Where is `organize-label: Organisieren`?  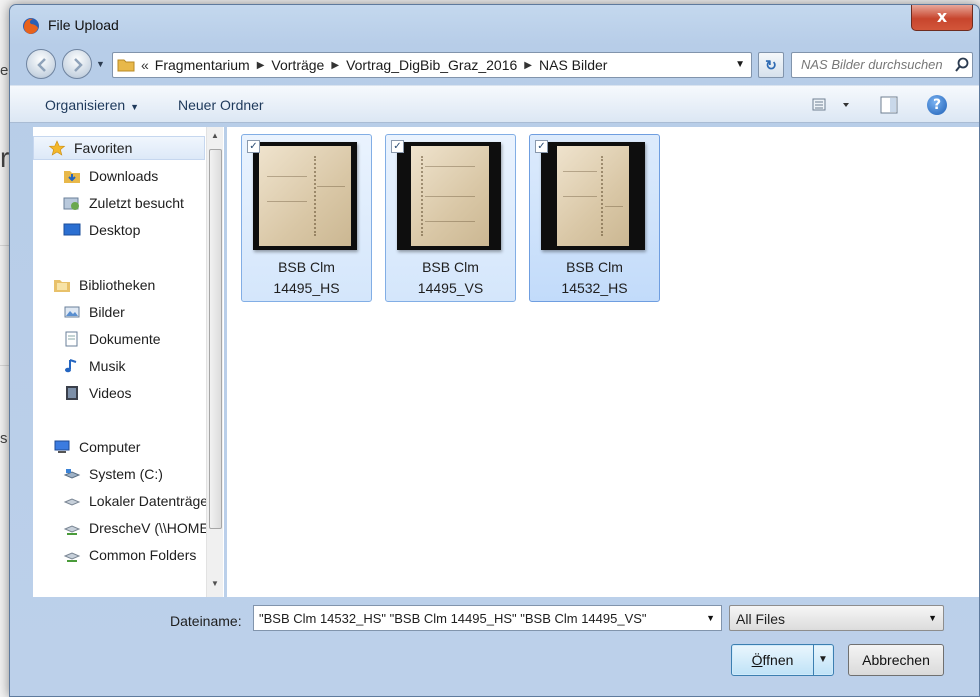 organize-label: Organisieren is located at coordinates (85, 105).